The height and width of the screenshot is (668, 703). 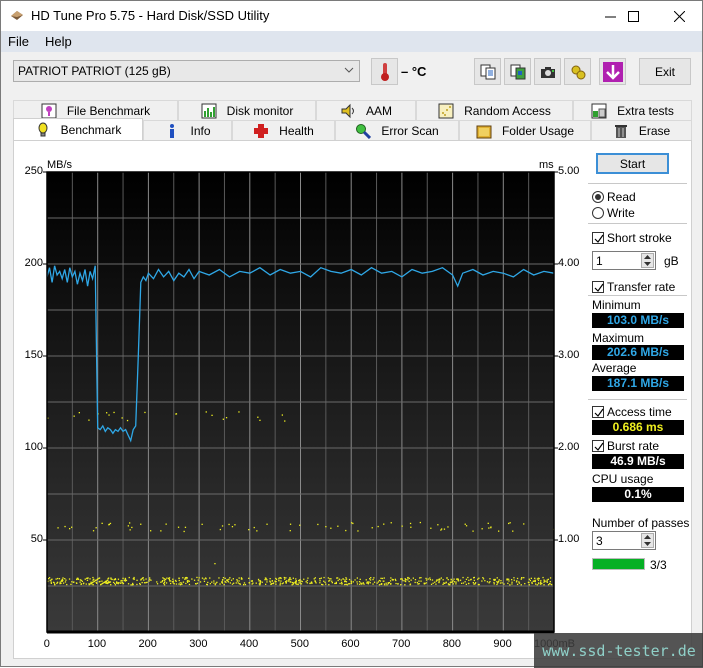 I want to click on tab-benchmark: Benchmark, so click(x=78, y=129).